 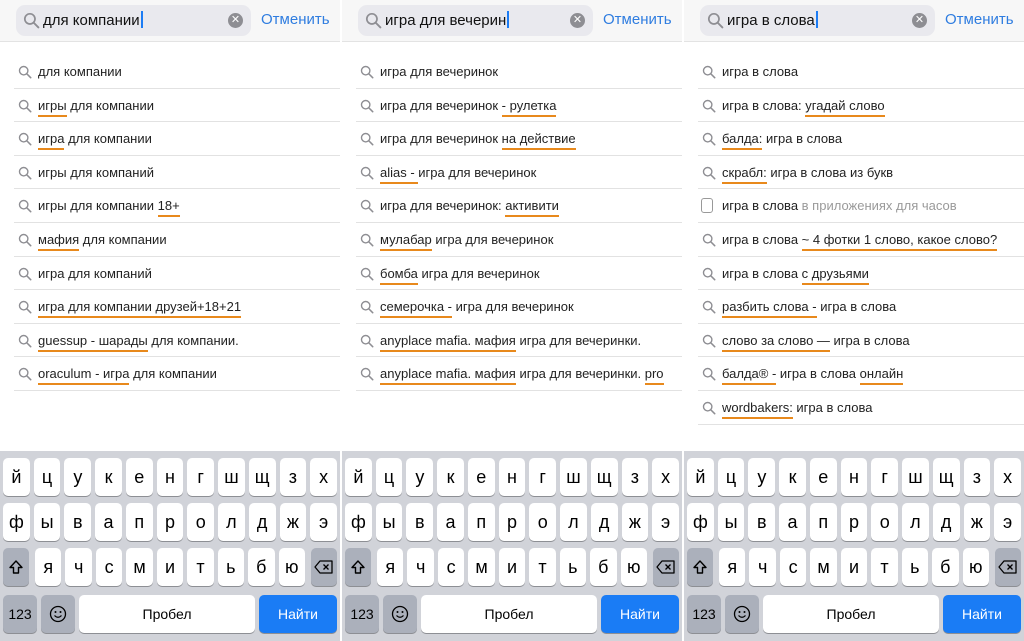 I want to click on suggestion-item: игра в слова, so click(x=861, y=72).